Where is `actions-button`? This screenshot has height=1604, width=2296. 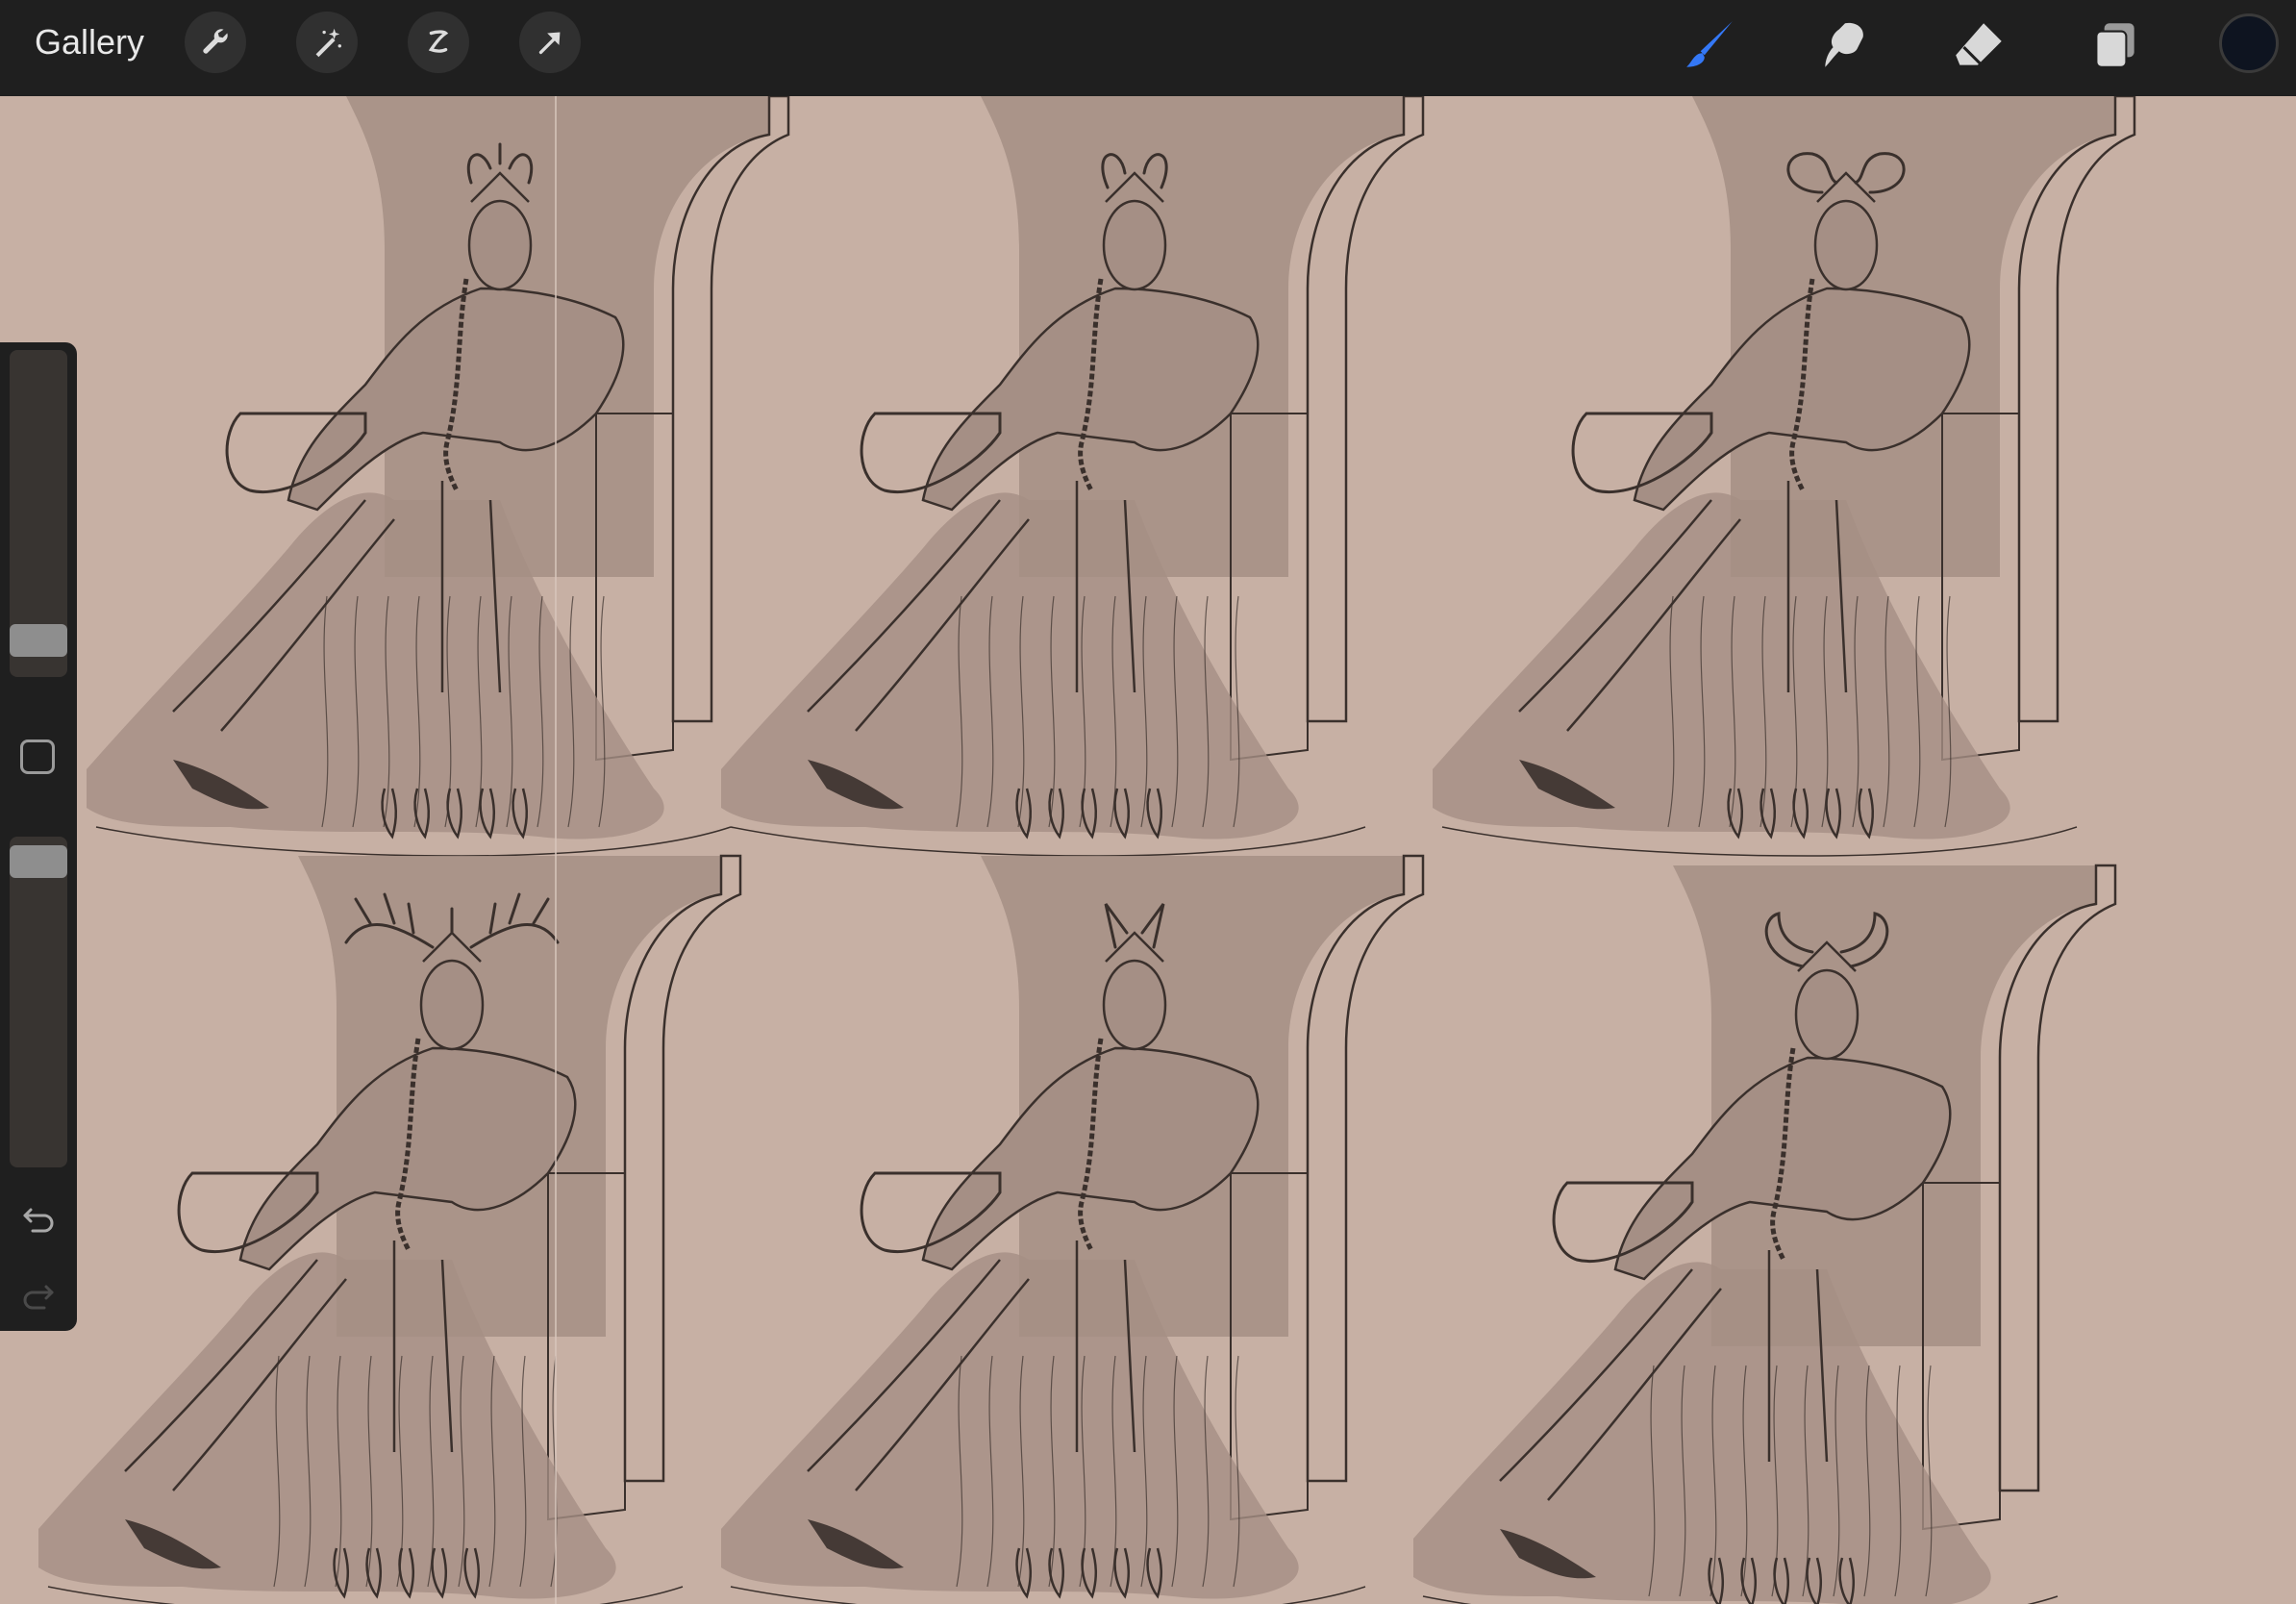 actions-button is located at coordinates (215, 42).